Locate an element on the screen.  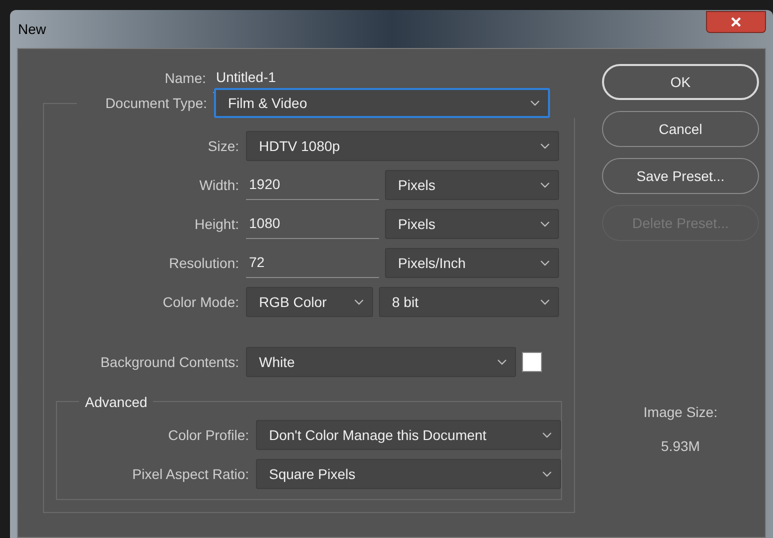
field-label: Color Mode: is located at coordinates (201, 302).